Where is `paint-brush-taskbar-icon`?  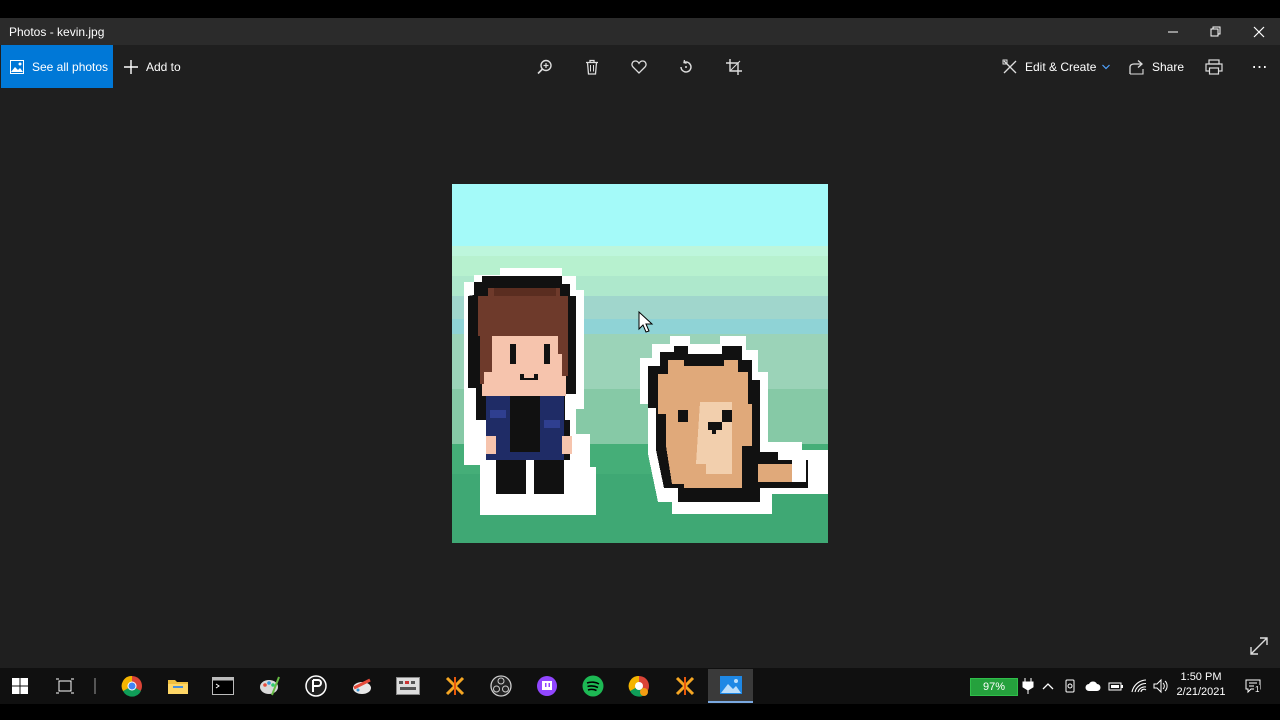
paint-brush-taskbar-icon is located at coordinates (362, 686).